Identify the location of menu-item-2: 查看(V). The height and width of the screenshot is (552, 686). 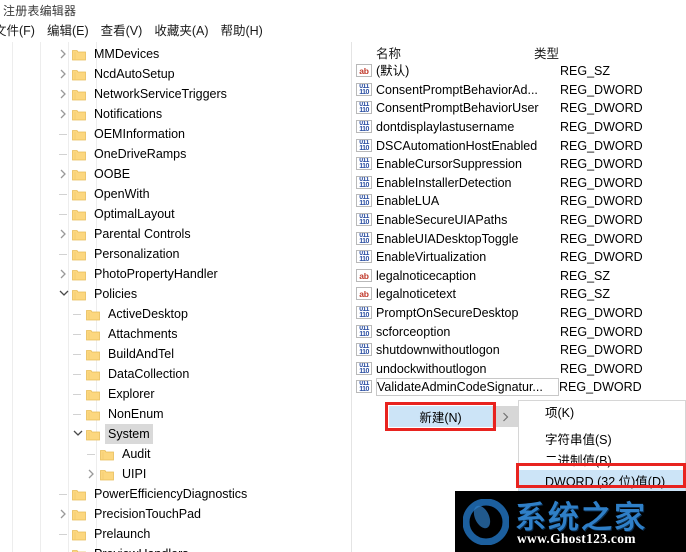
(122, 31).